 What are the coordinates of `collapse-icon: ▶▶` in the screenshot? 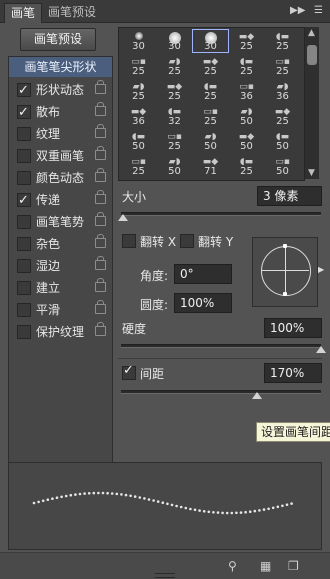 It's located at (297, 10).